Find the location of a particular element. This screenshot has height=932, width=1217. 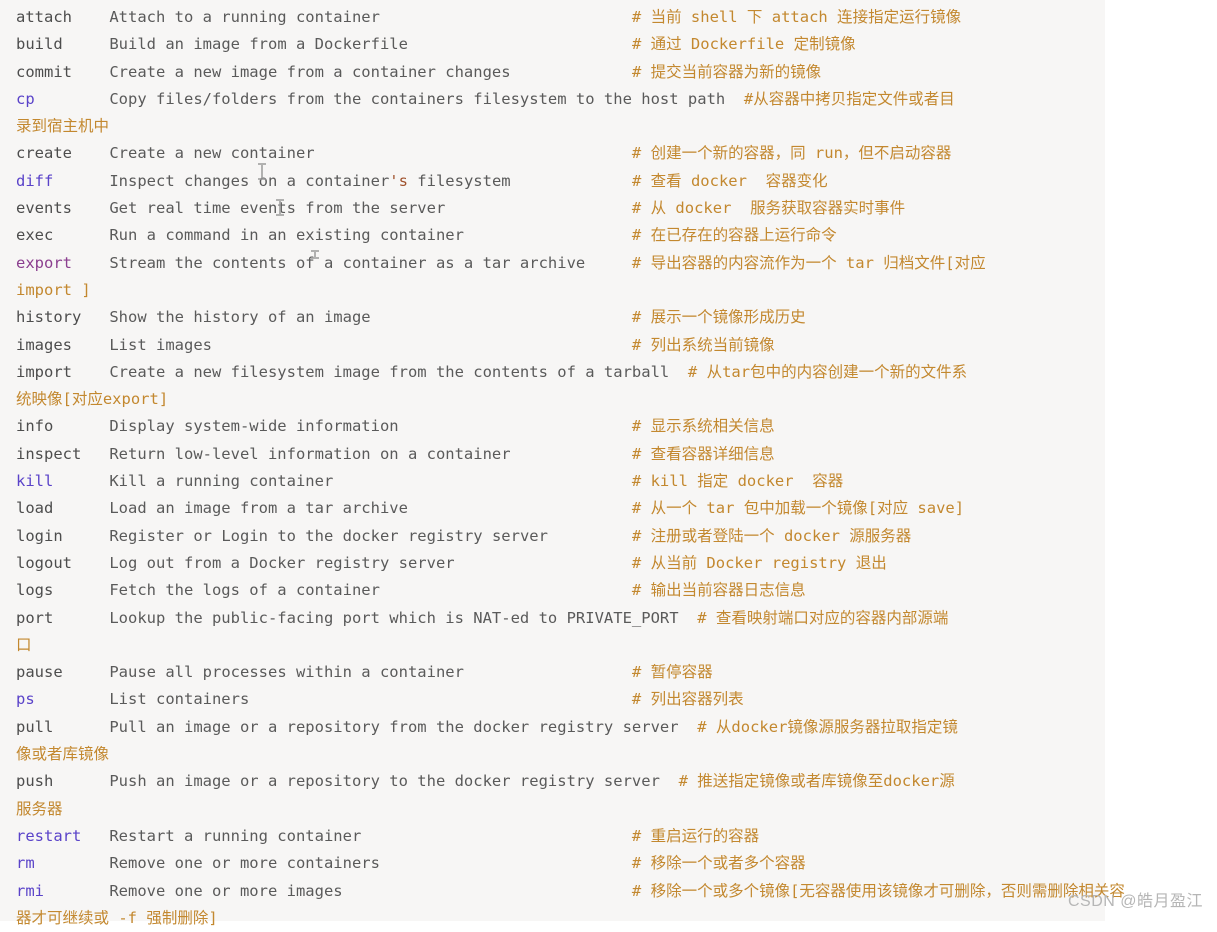

command-name: rmi is located at coordinates (30, 891).